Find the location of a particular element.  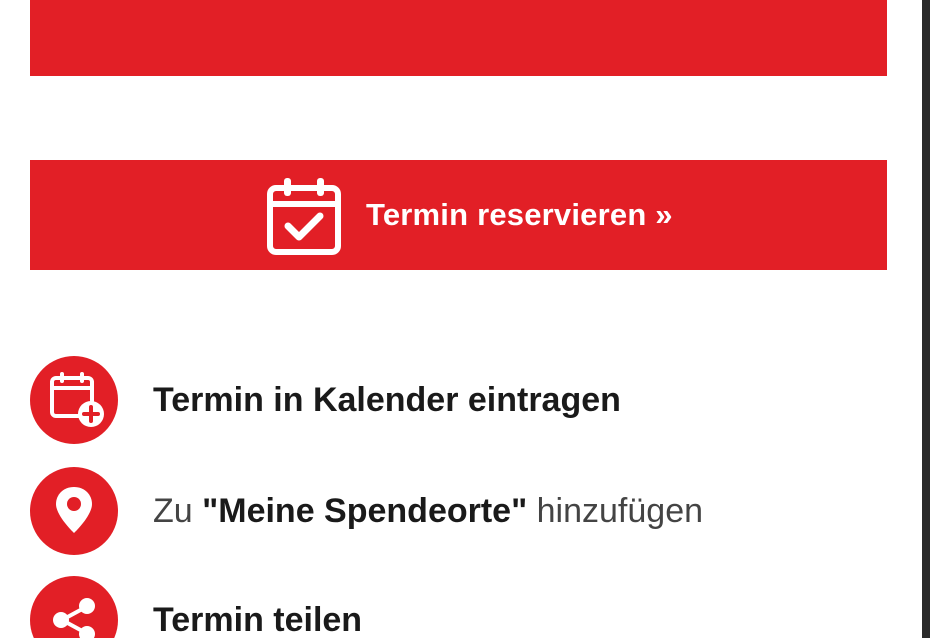

top-banner is located at coordinates (458, 38).